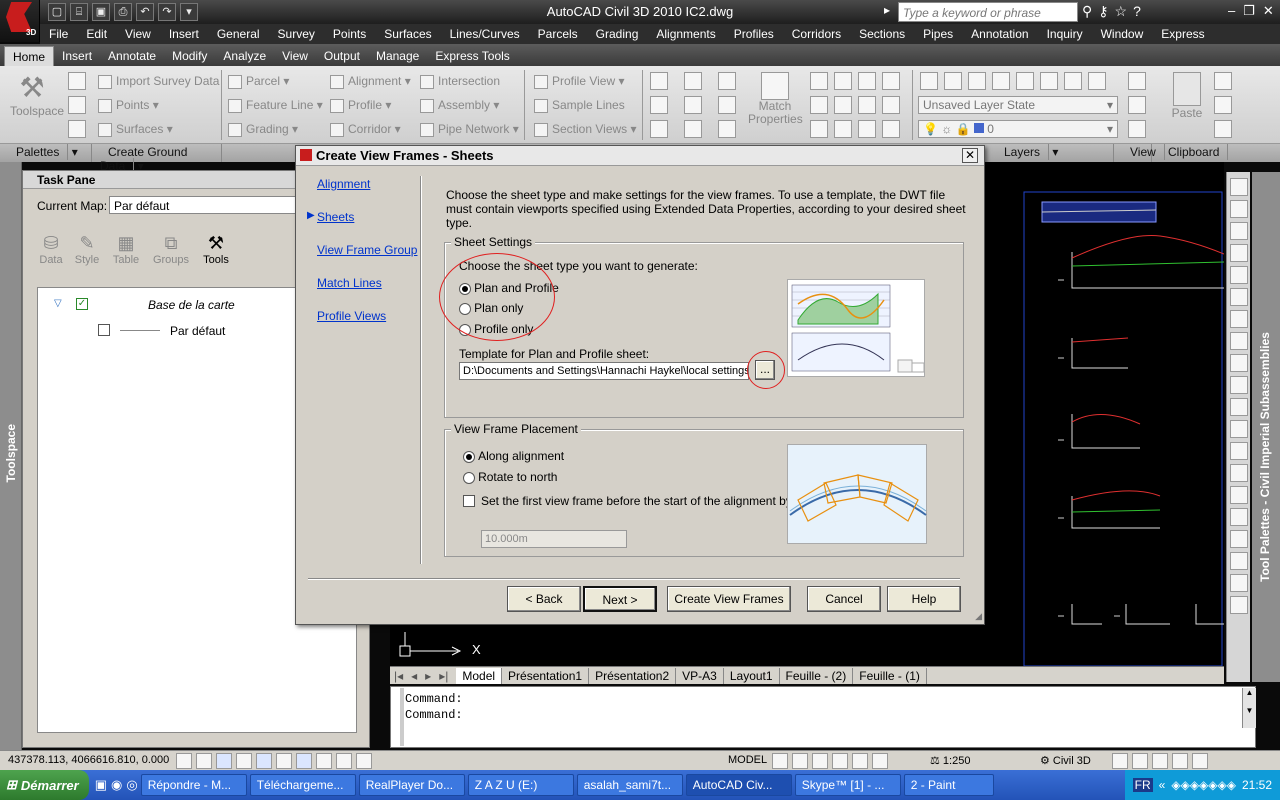 The image size is (1280, 800). What do you see at coordinates (1137, 105) in the screenshot?
I see `orbit-icon` at bounding box center [1137, 105].